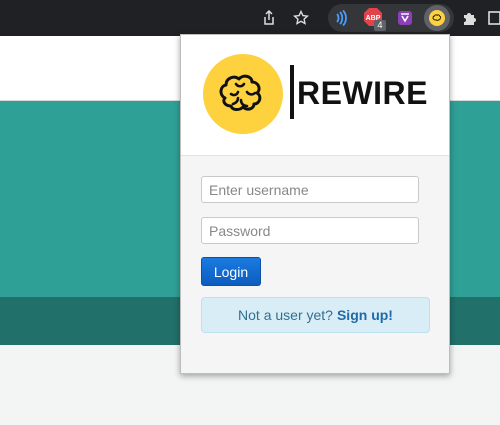  What do you see at coordinates (310, 230) in the screenshot?
I see `password-input` at bounding box center [310, 230].